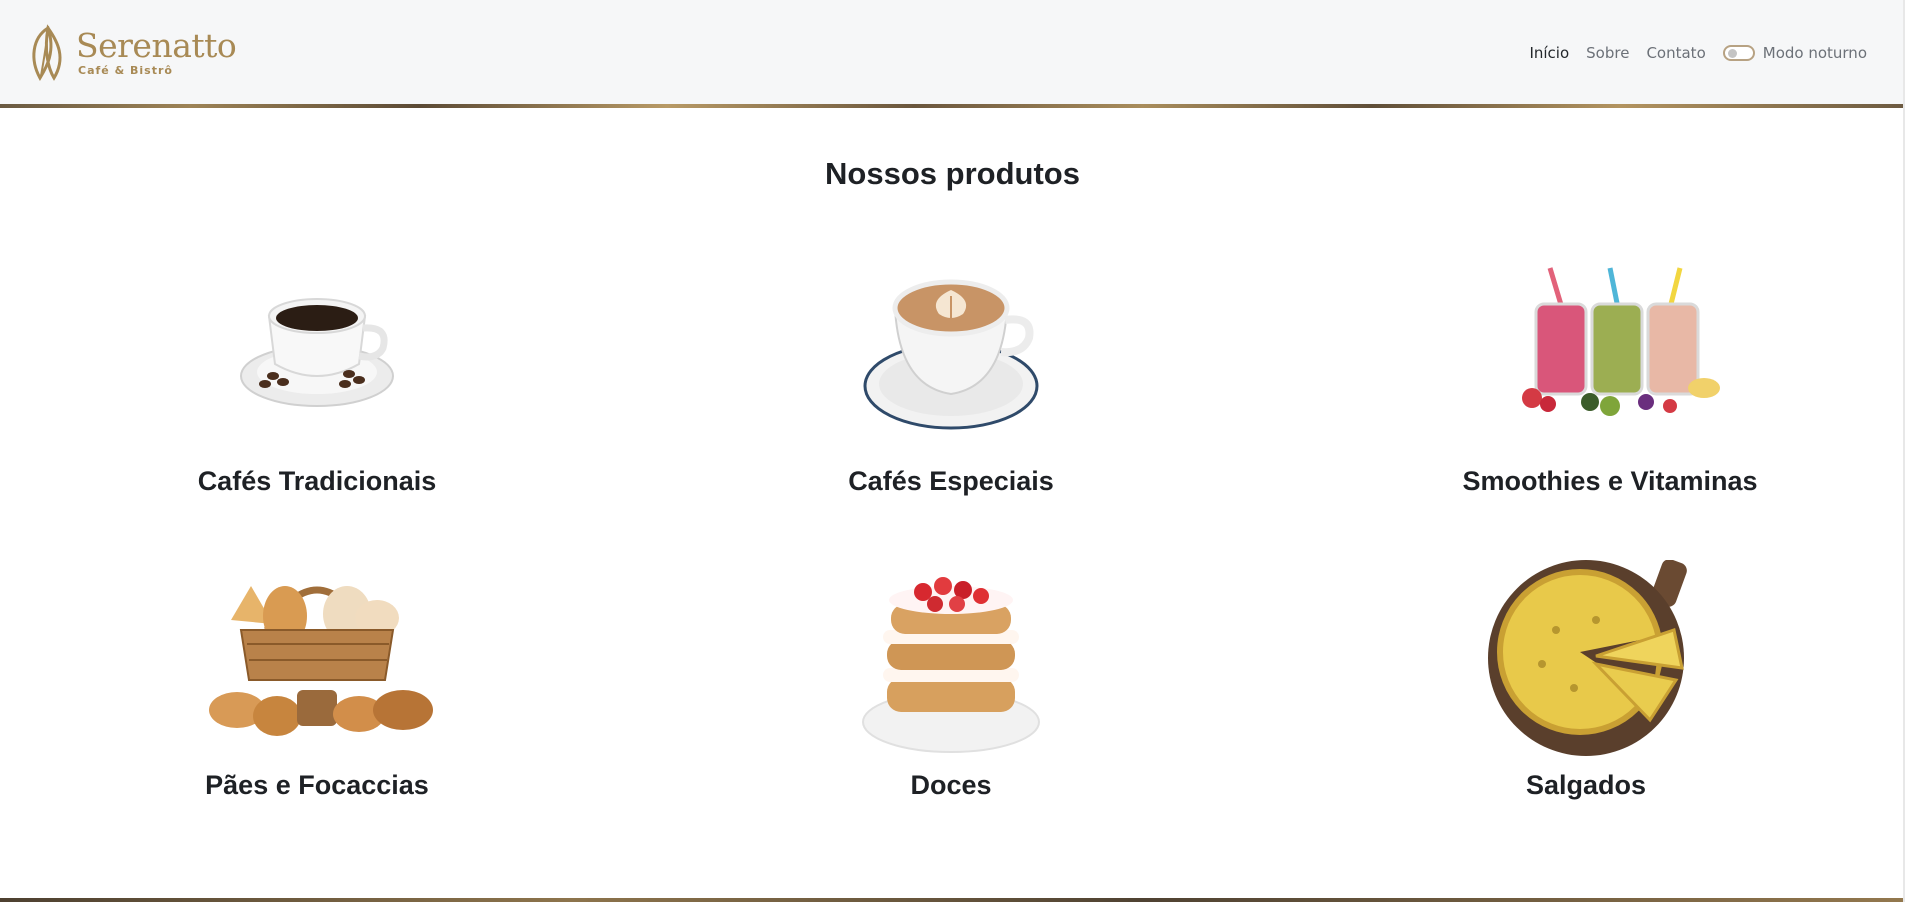 The image size is (1905, 902). I want to click on coffee-cup-image, so click(317, 352).